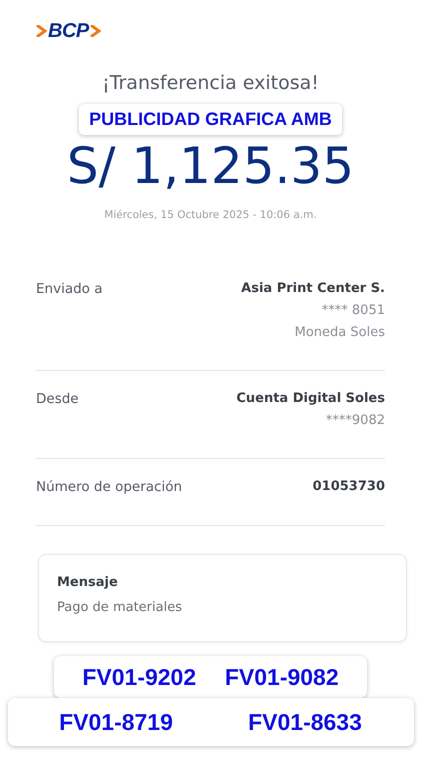  Describe the element at coordinates (57, 400) in the screenshot. I see `detail-label: Desde` at that location.